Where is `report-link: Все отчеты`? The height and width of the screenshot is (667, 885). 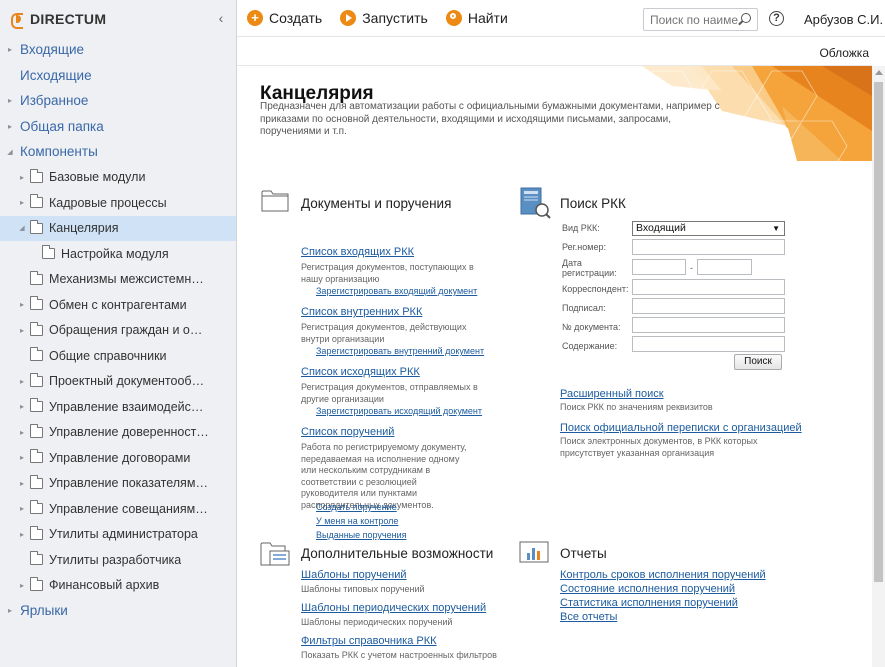
report-link: Все отчеты is located at coordinates (588, 617).